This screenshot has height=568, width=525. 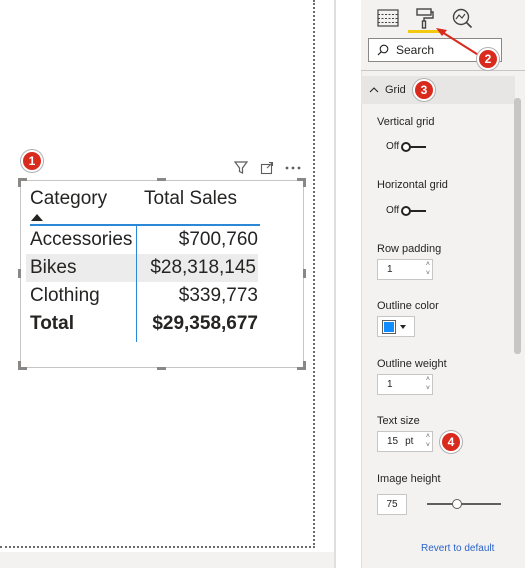 What do you see at coordinates (406, 122) in the screenshot?
I see `vertical-grid-label: Vertical grid` at bounding box center [406, 122].